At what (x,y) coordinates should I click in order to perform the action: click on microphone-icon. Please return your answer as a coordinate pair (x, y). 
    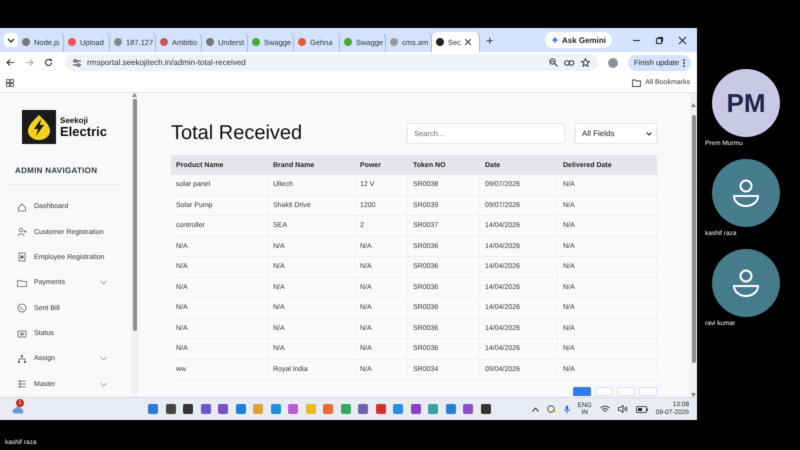
    Looking at the image, I should click on (567, 409).